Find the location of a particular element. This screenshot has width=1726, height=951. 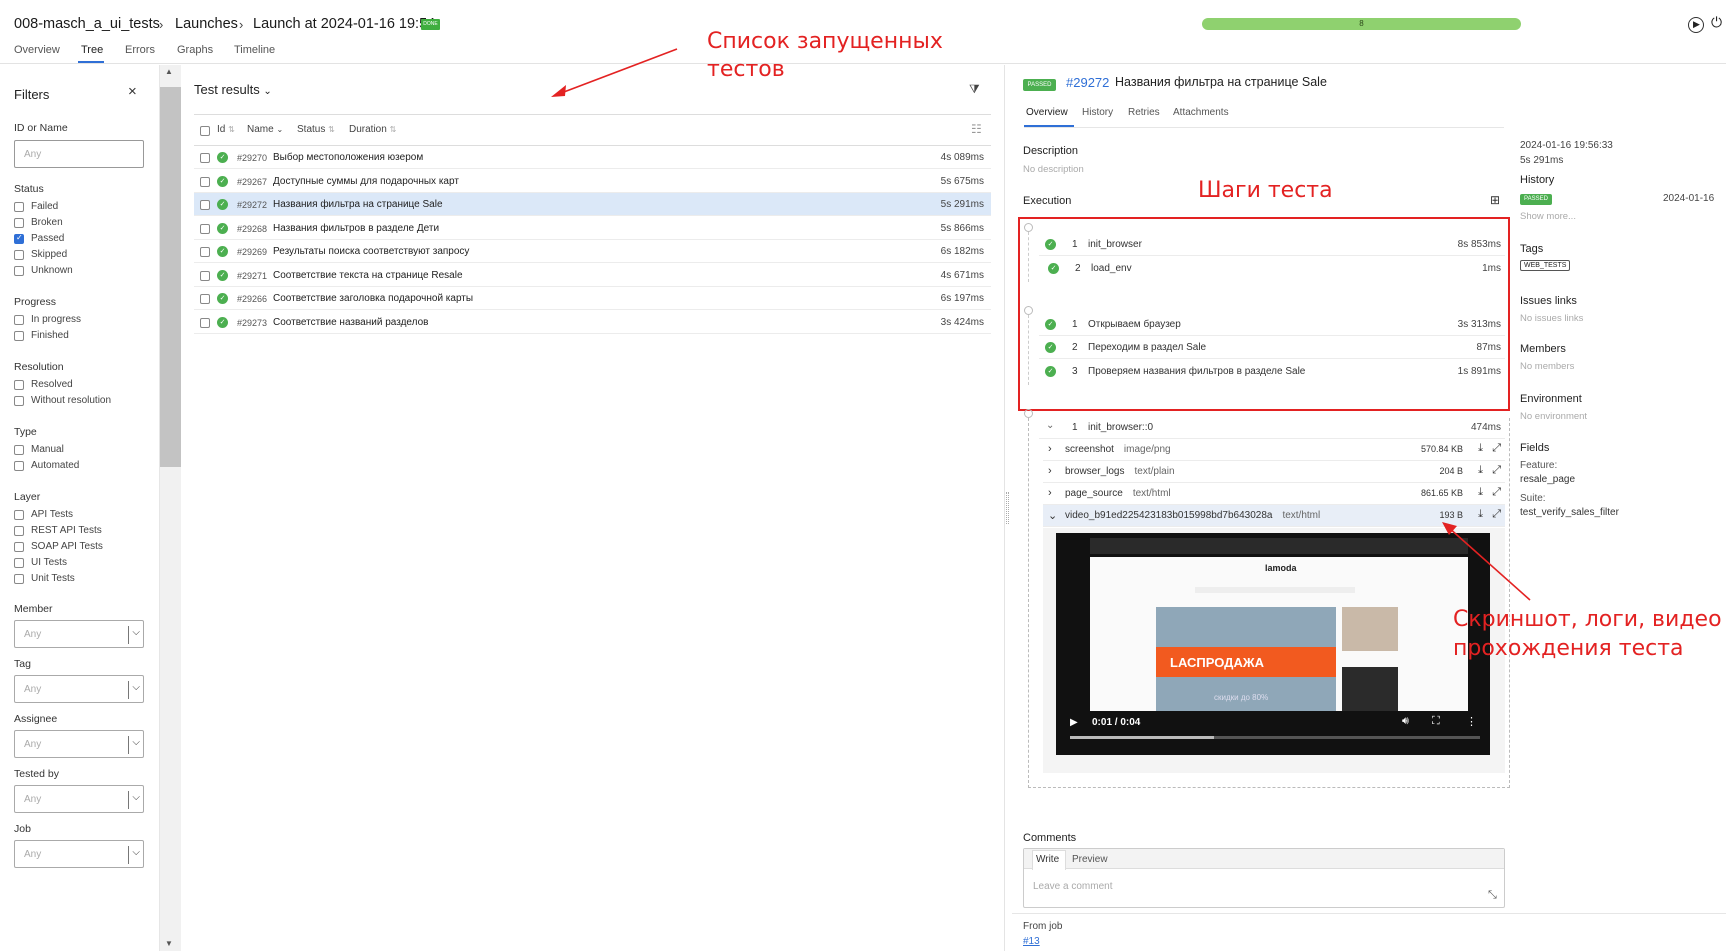

arrow-to-attachments is located at coordinates (1489, 563).